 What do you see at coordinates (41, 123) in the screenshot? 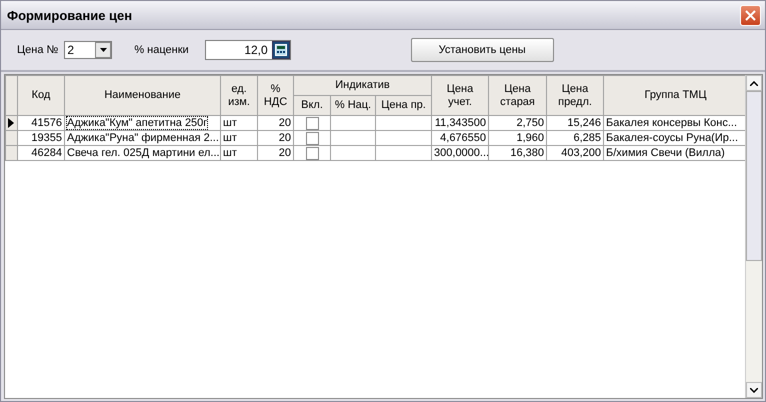
I see `table-cell: 41576` at bounding box center [41, 123].